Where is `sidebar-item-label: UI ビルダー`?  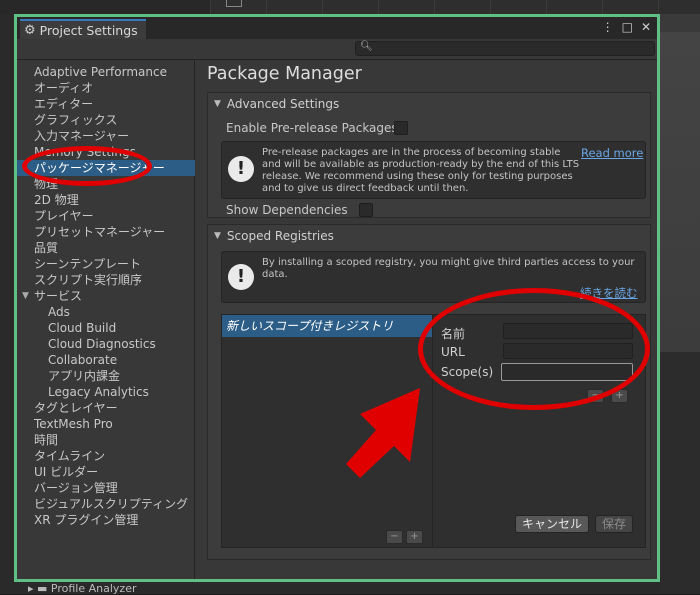 sidebar-item-label: UI ビルダー is located at coordinates (66, 472).